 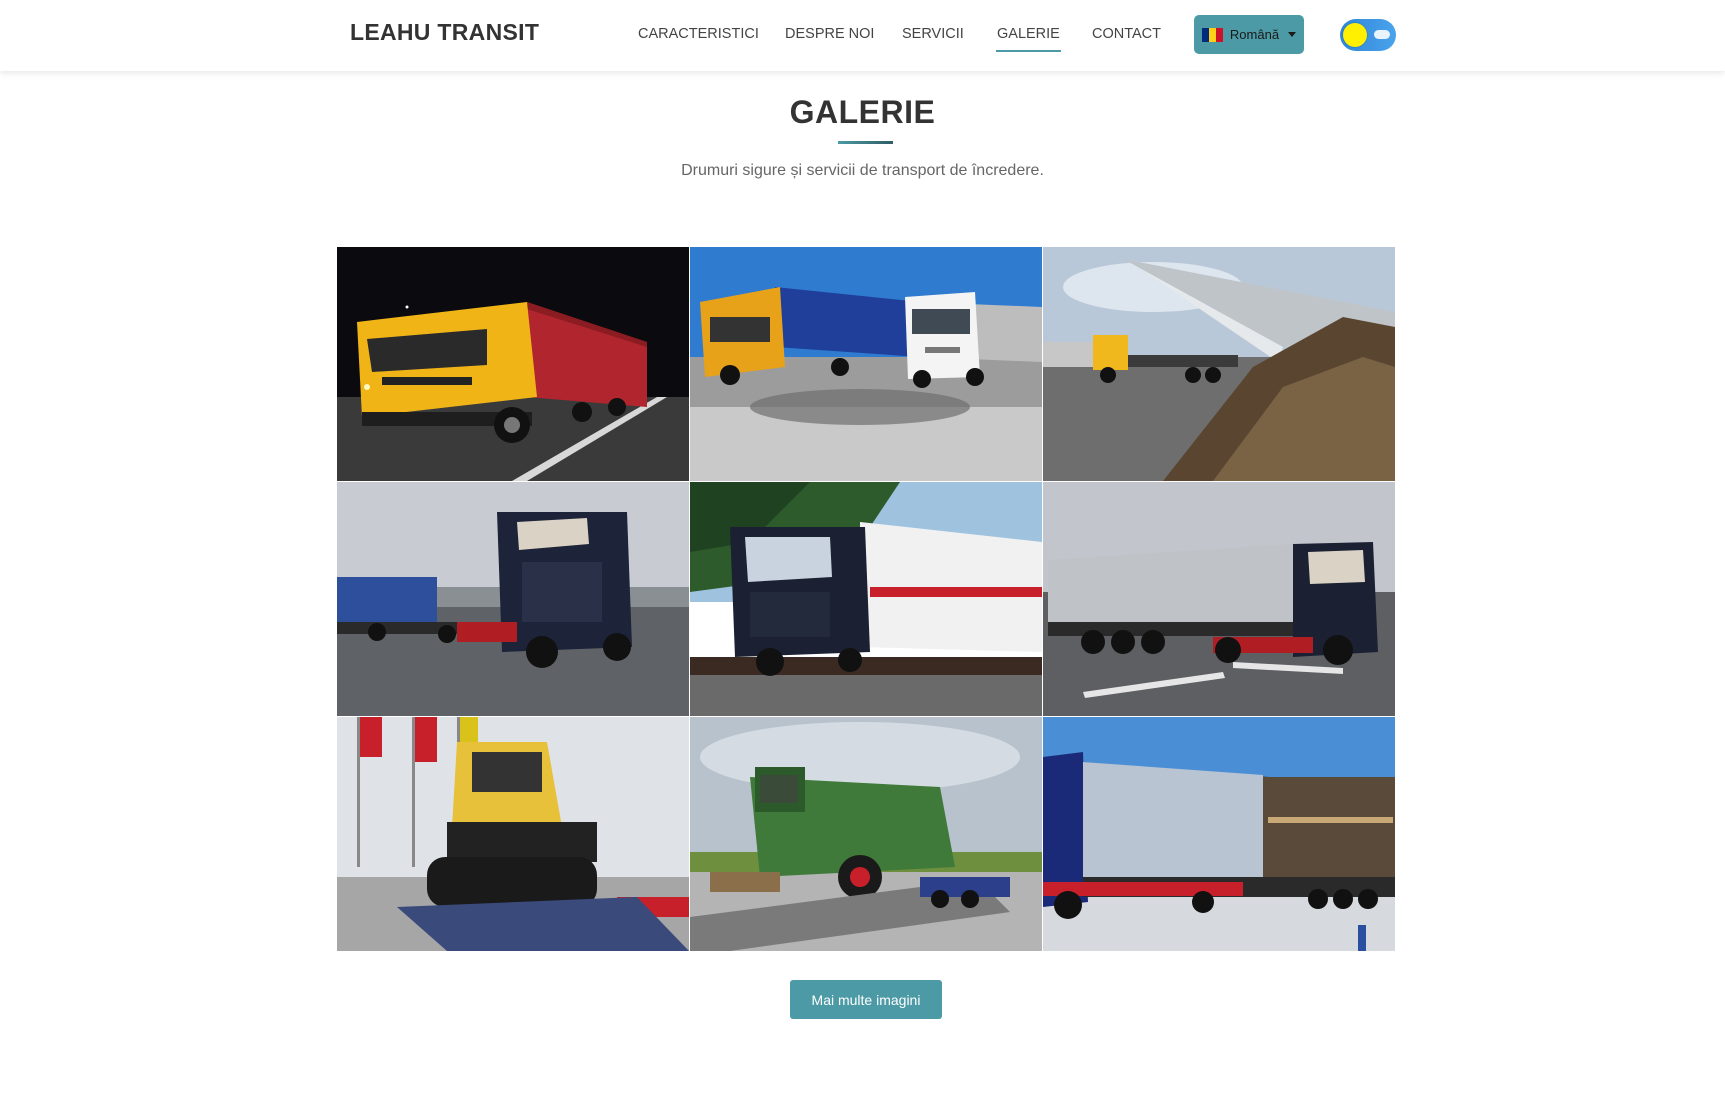 I want to click on photo-tipper-unloading-sugar-beets, so click(x=1219, y=364).